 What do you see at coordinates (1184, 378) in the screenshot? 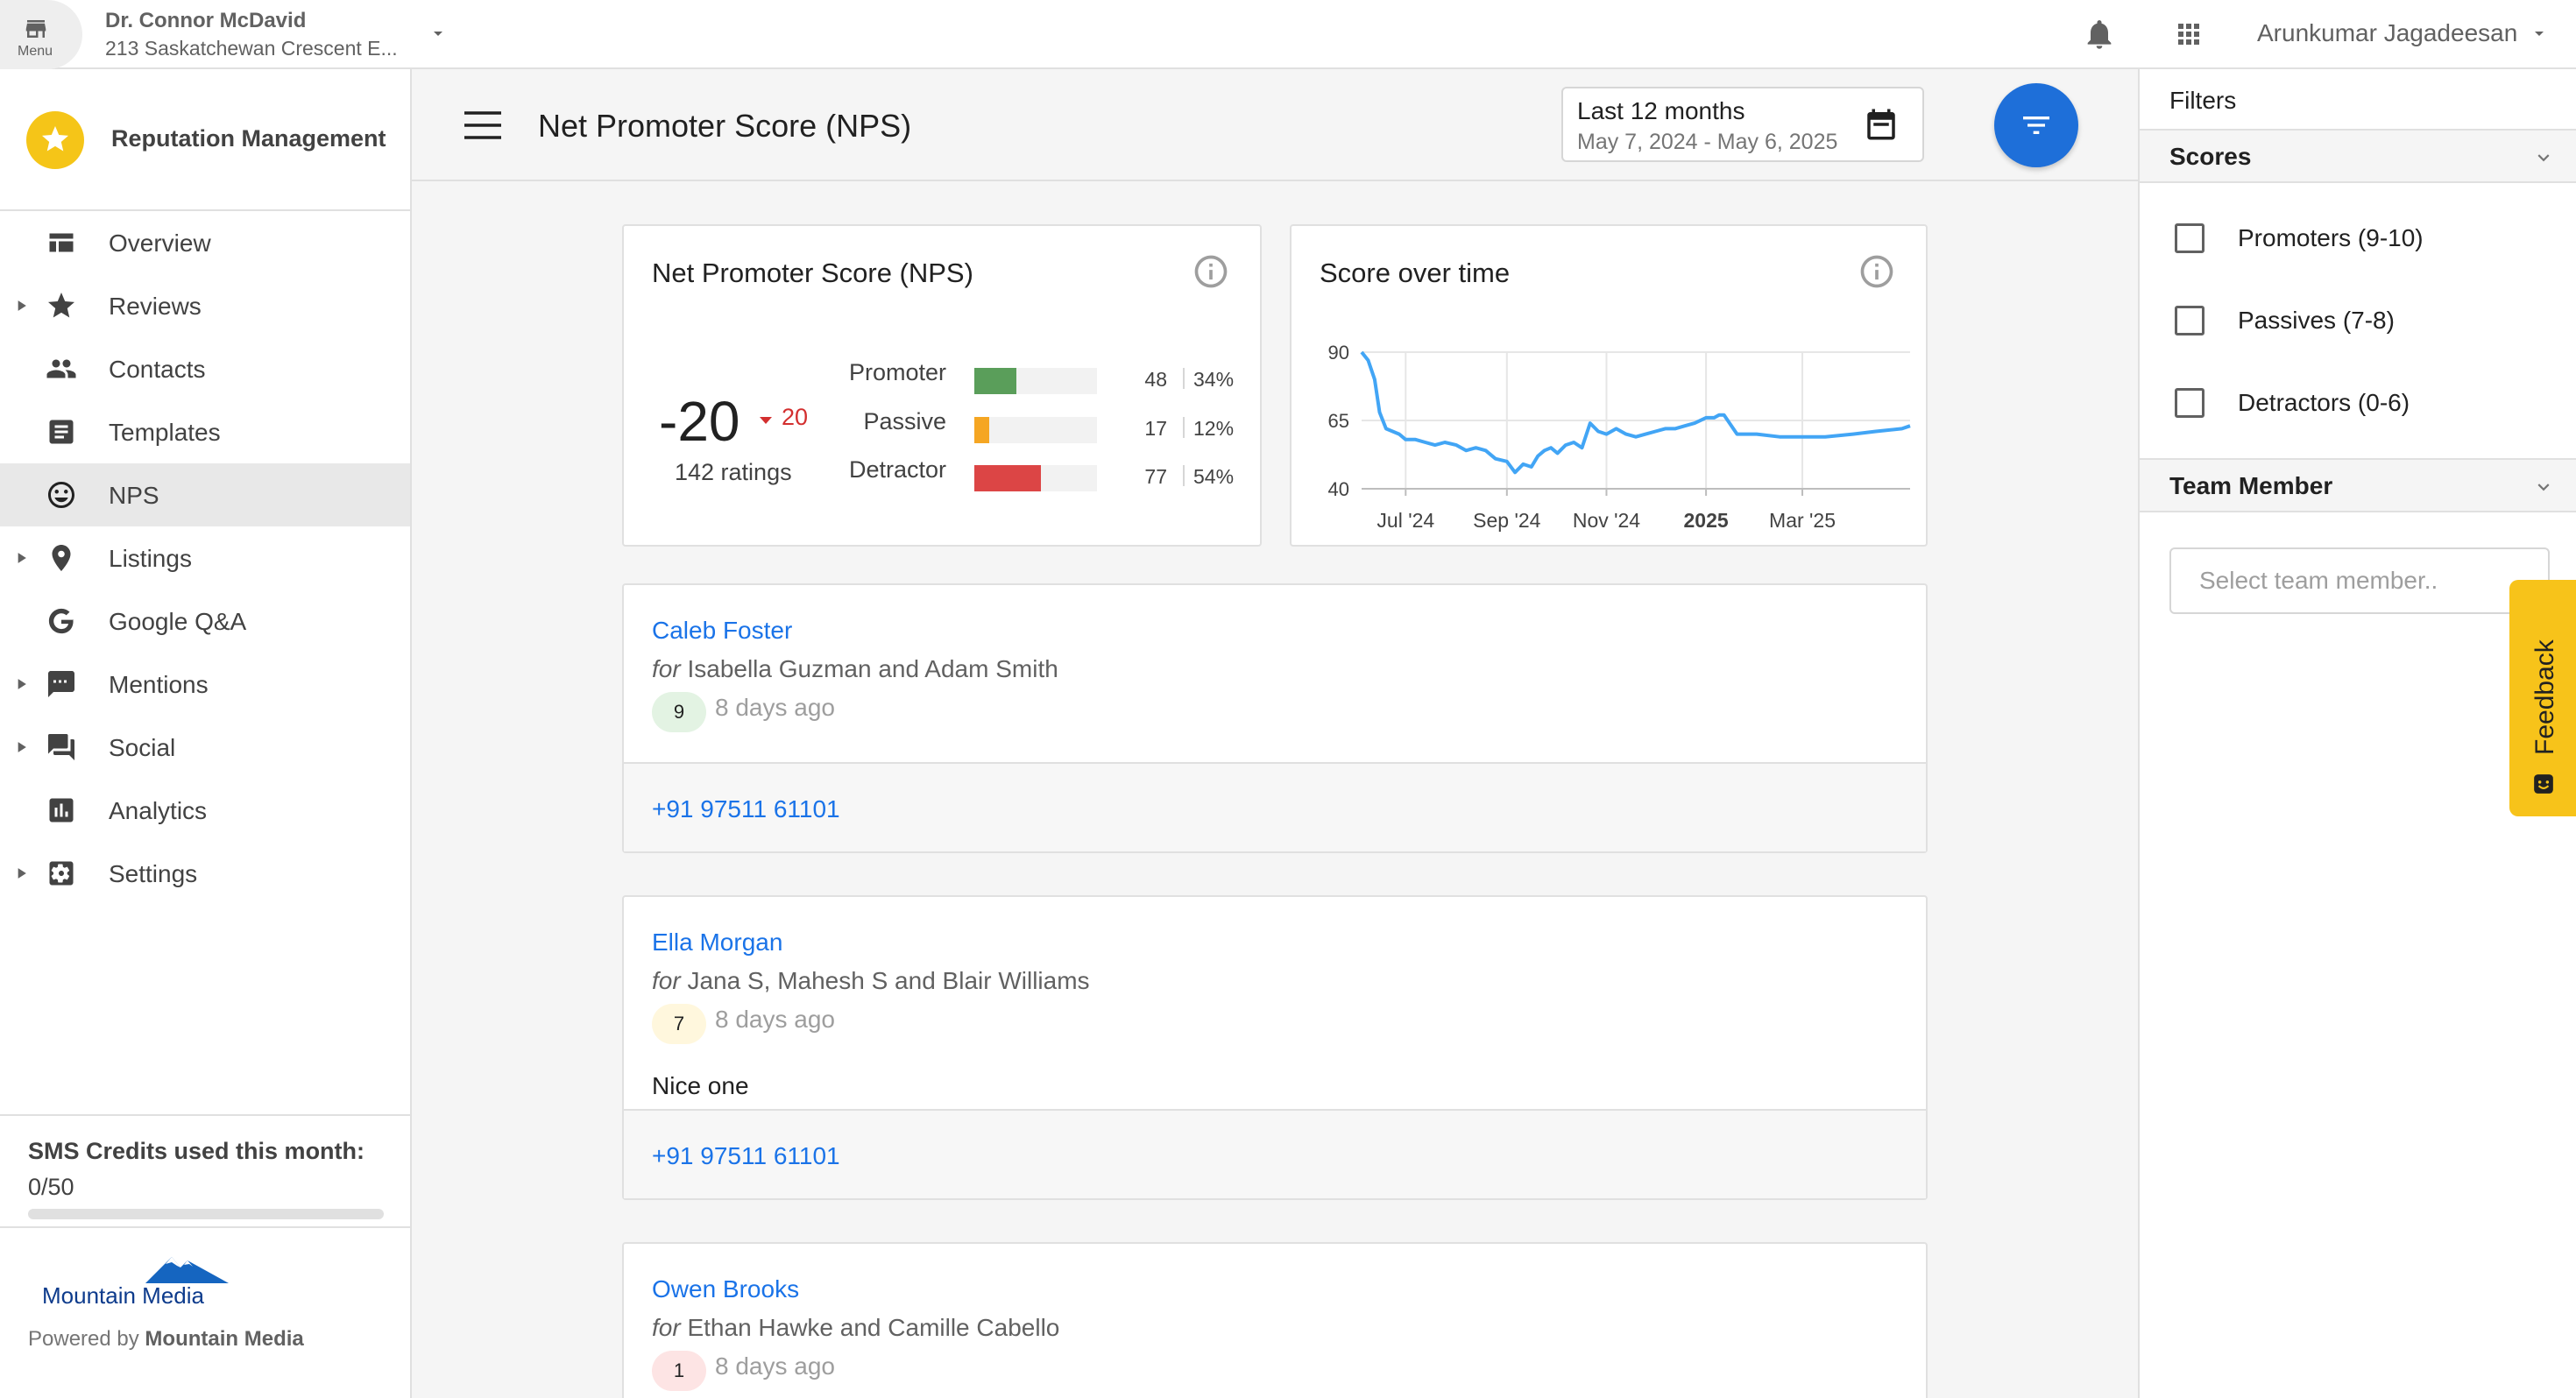
I see `separator` at bounding box center [1184, 378].